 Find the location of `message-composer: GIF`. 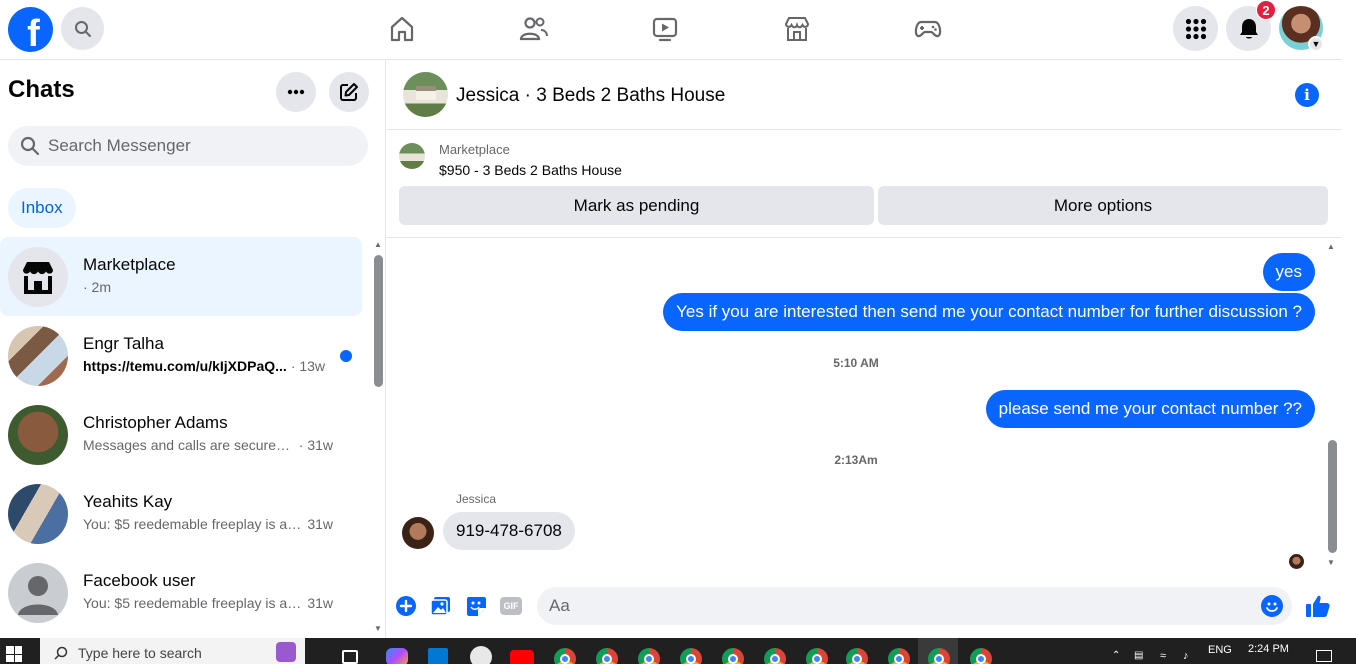

message-composer: GIF is located at coordinates (864, 606).